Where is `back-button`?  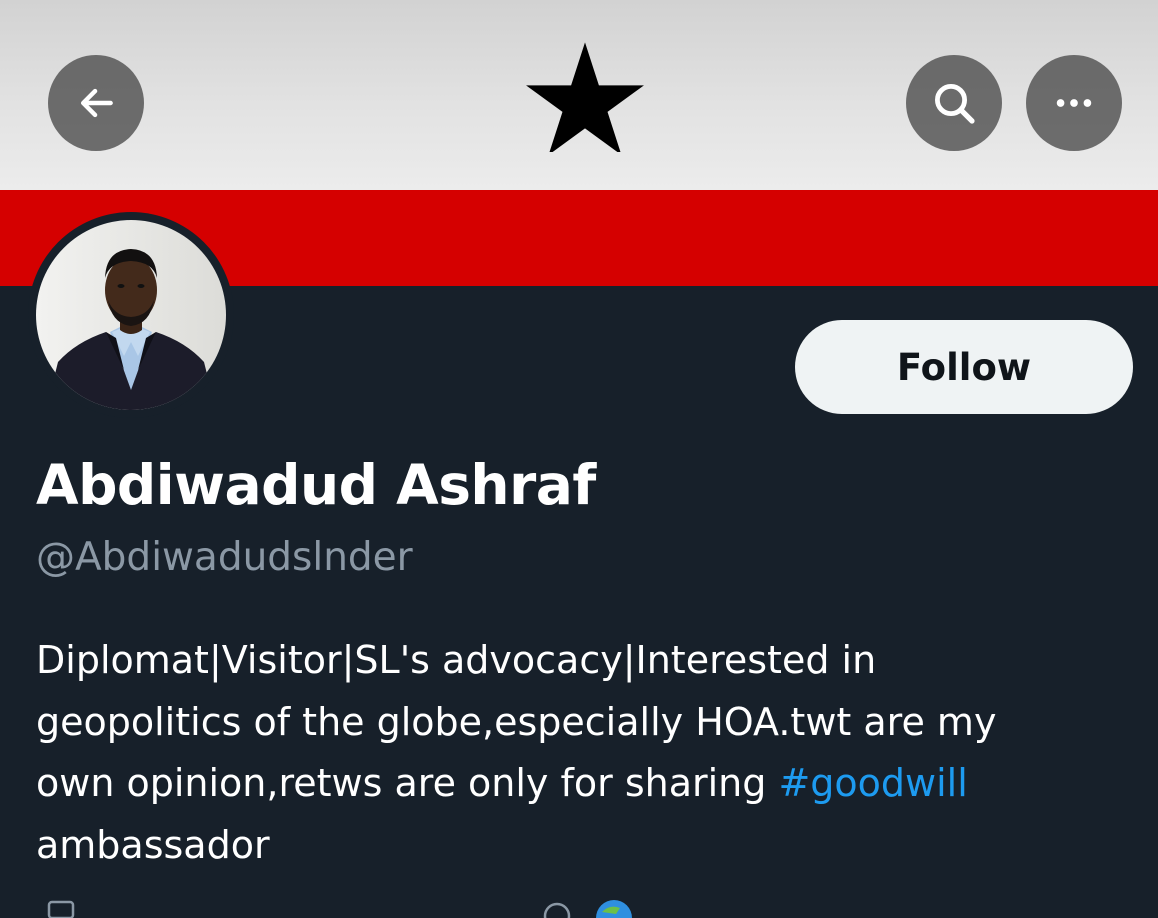 back-button is located at coordinates (96, 103).